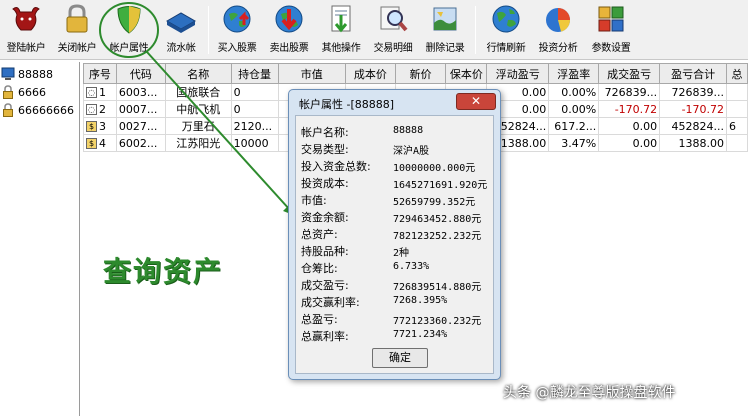  I want to click on column-header: 保本价, so click(466, 73).